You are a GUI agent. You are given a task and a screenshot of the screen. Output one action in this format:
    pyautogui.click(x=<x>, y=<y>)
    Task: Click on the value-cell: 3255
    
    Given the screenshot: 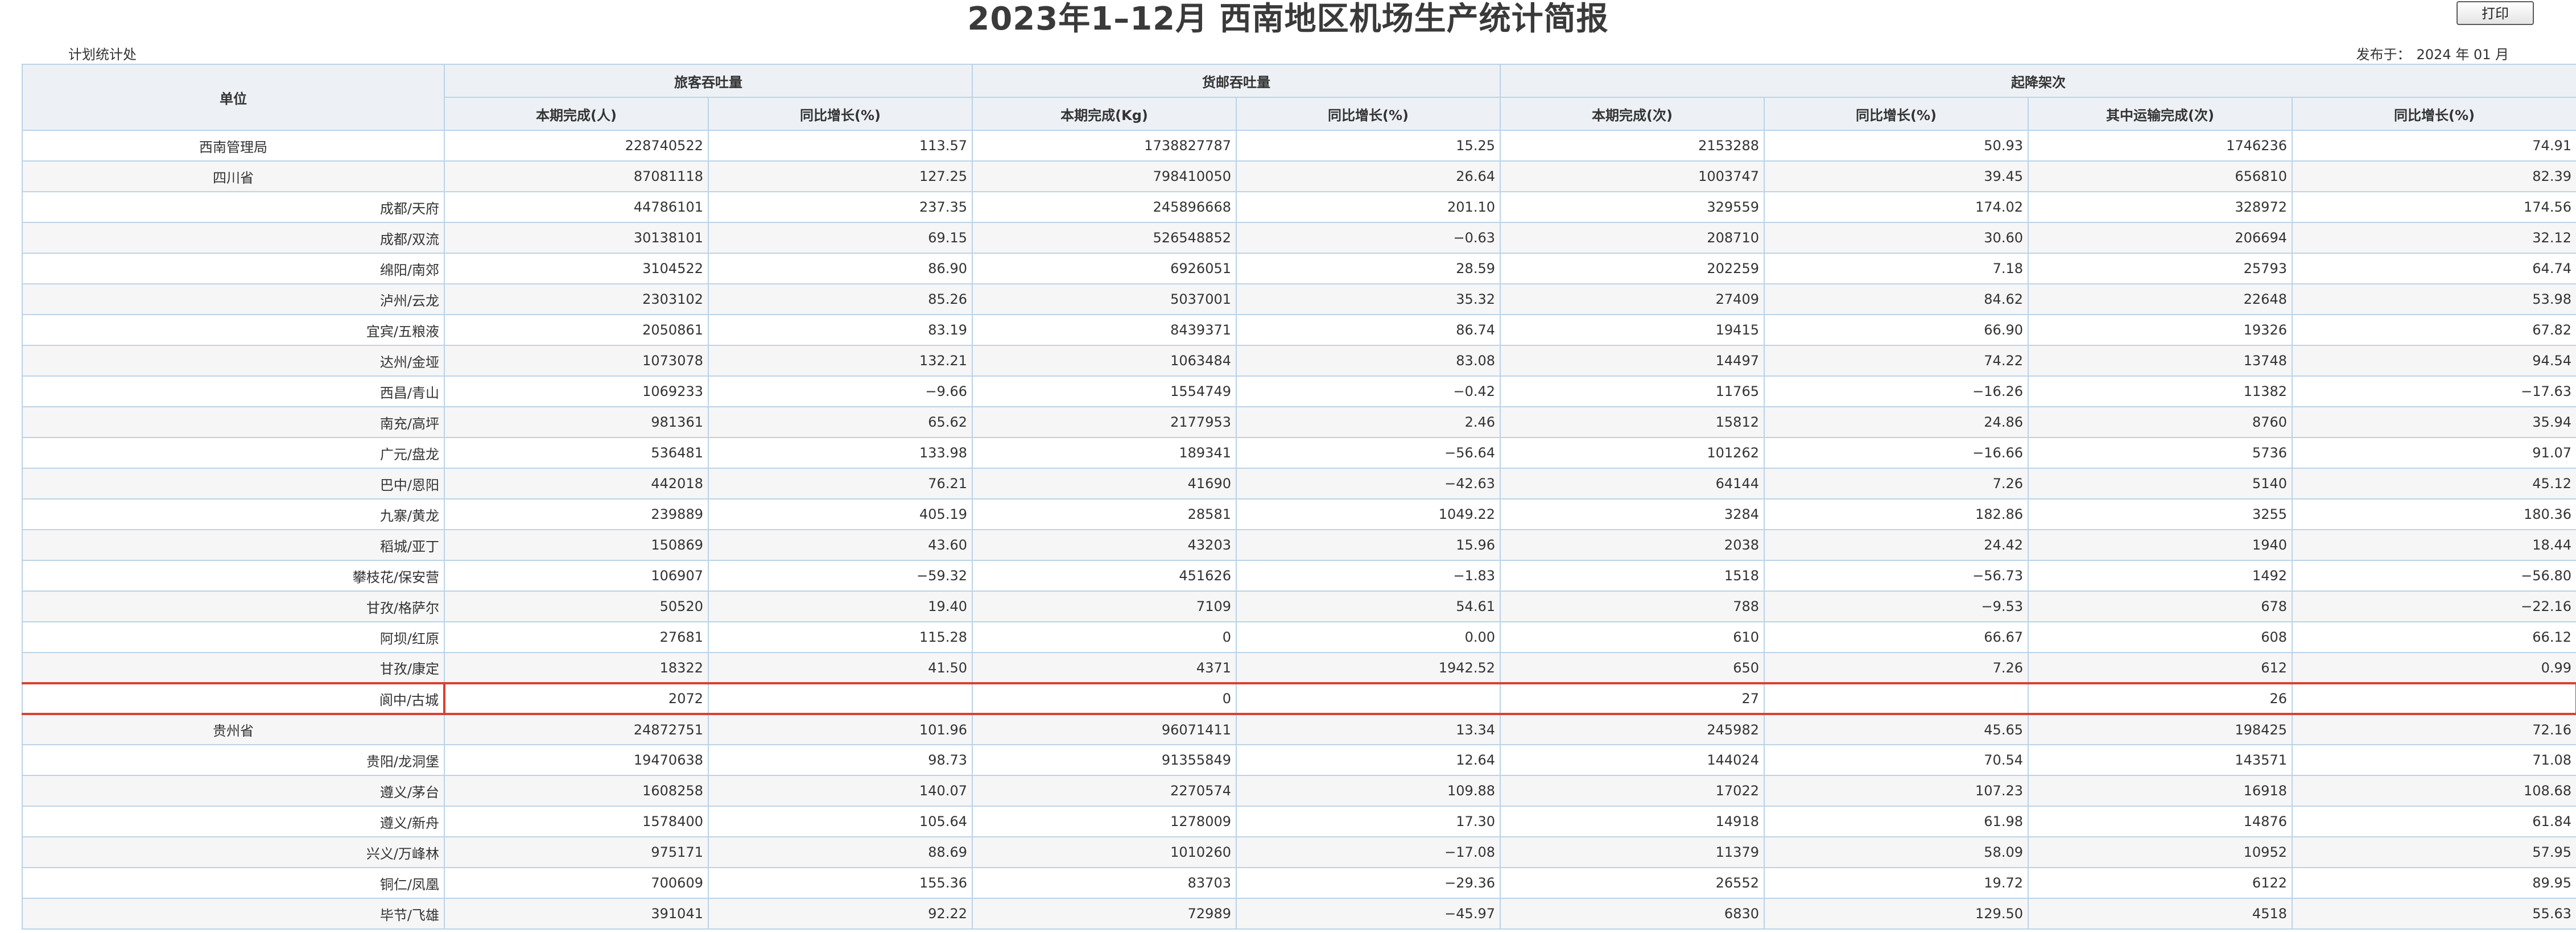 What is the action you would take?
    pyautogui.click(x=2161, y=514)
    